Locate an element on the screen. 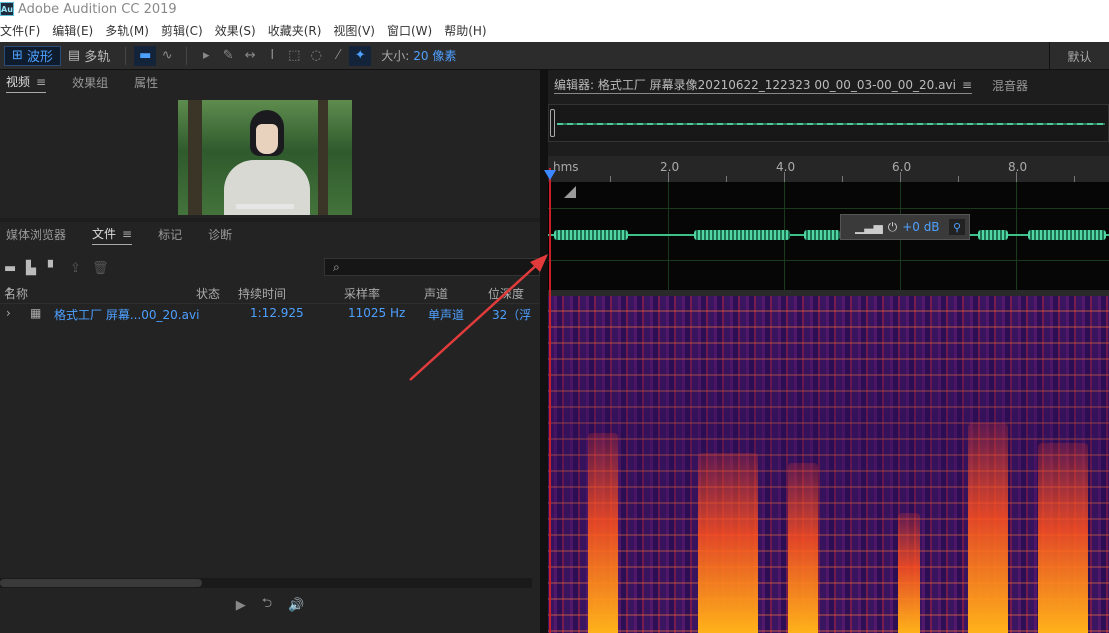 The height and width of the screenshot is (633, 1109). time-selection-tool-icon: I is located at coordinates (272, 56).